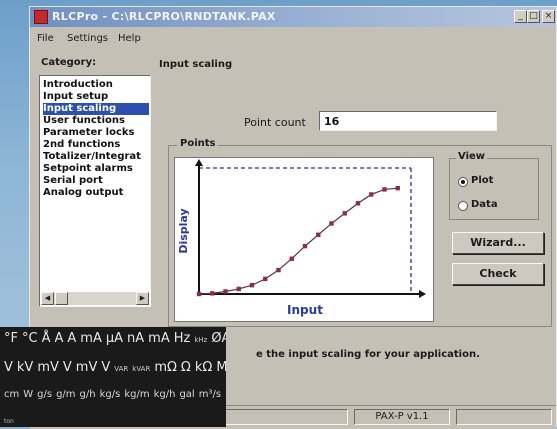 This screenshot has height=429, width=557. Describe the element at coordinates (484, 204) in the screenshot. I see `view-data-label: Data` at that location.